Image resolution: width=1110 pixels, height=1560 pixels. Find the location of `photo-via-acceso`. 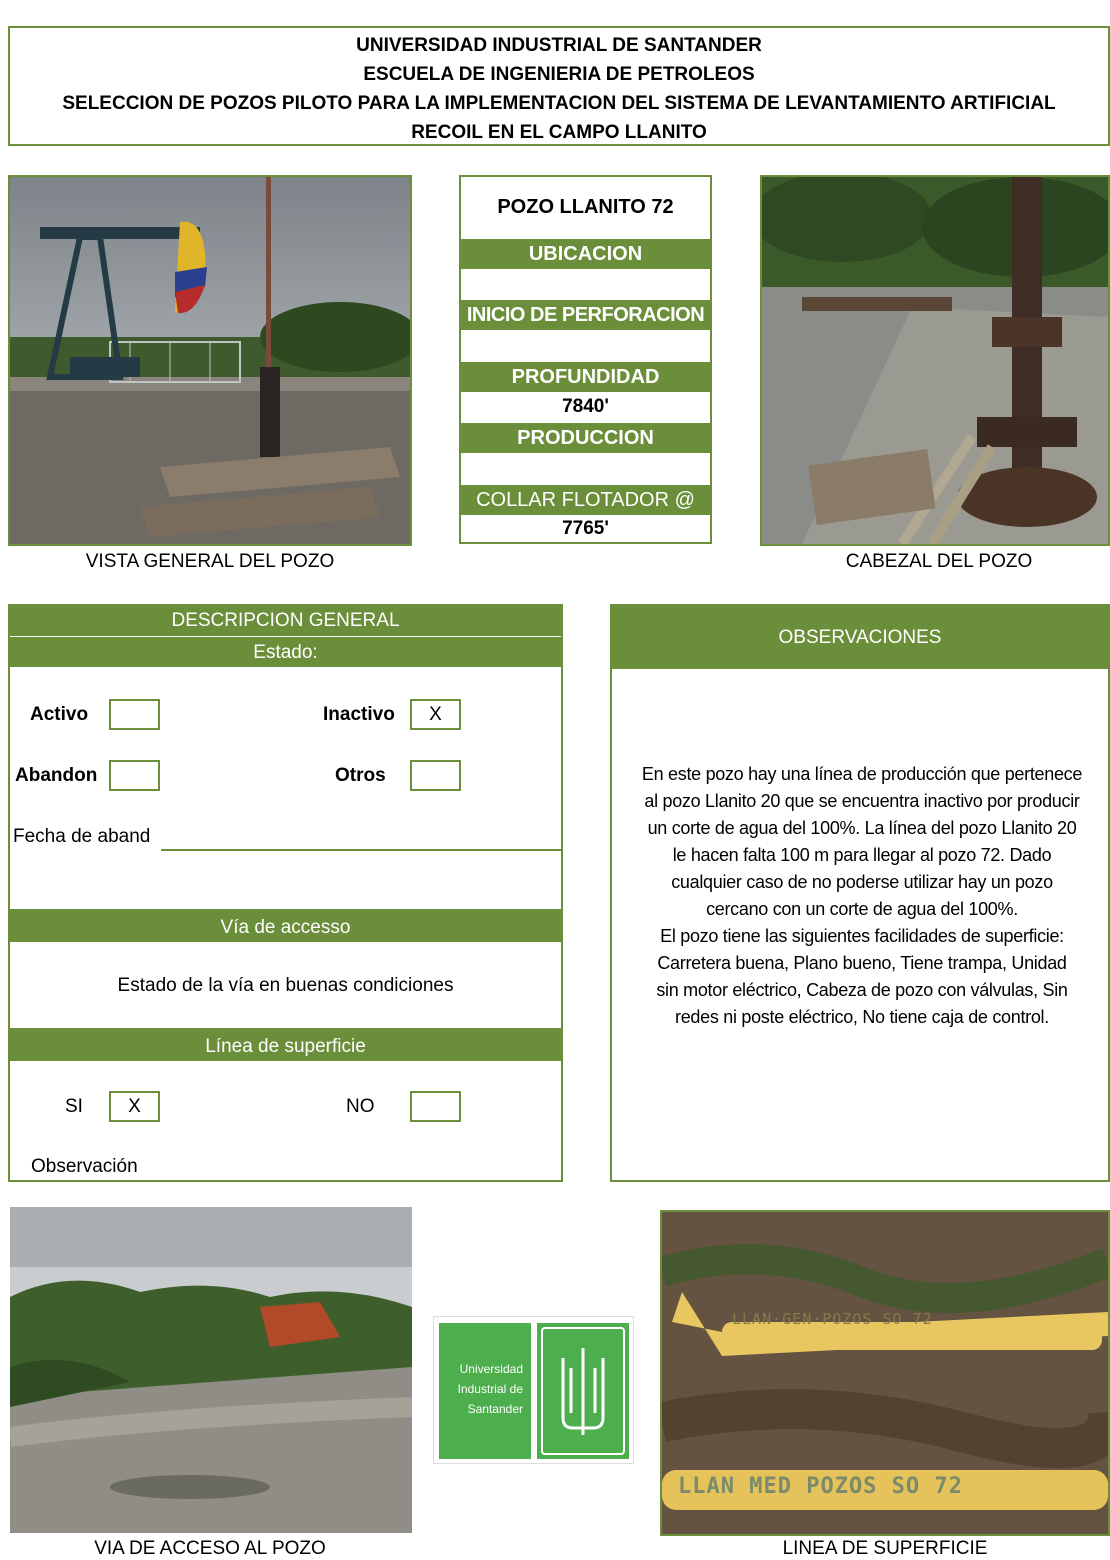

photo-via-acceso is located at coordinates (211, 1370).